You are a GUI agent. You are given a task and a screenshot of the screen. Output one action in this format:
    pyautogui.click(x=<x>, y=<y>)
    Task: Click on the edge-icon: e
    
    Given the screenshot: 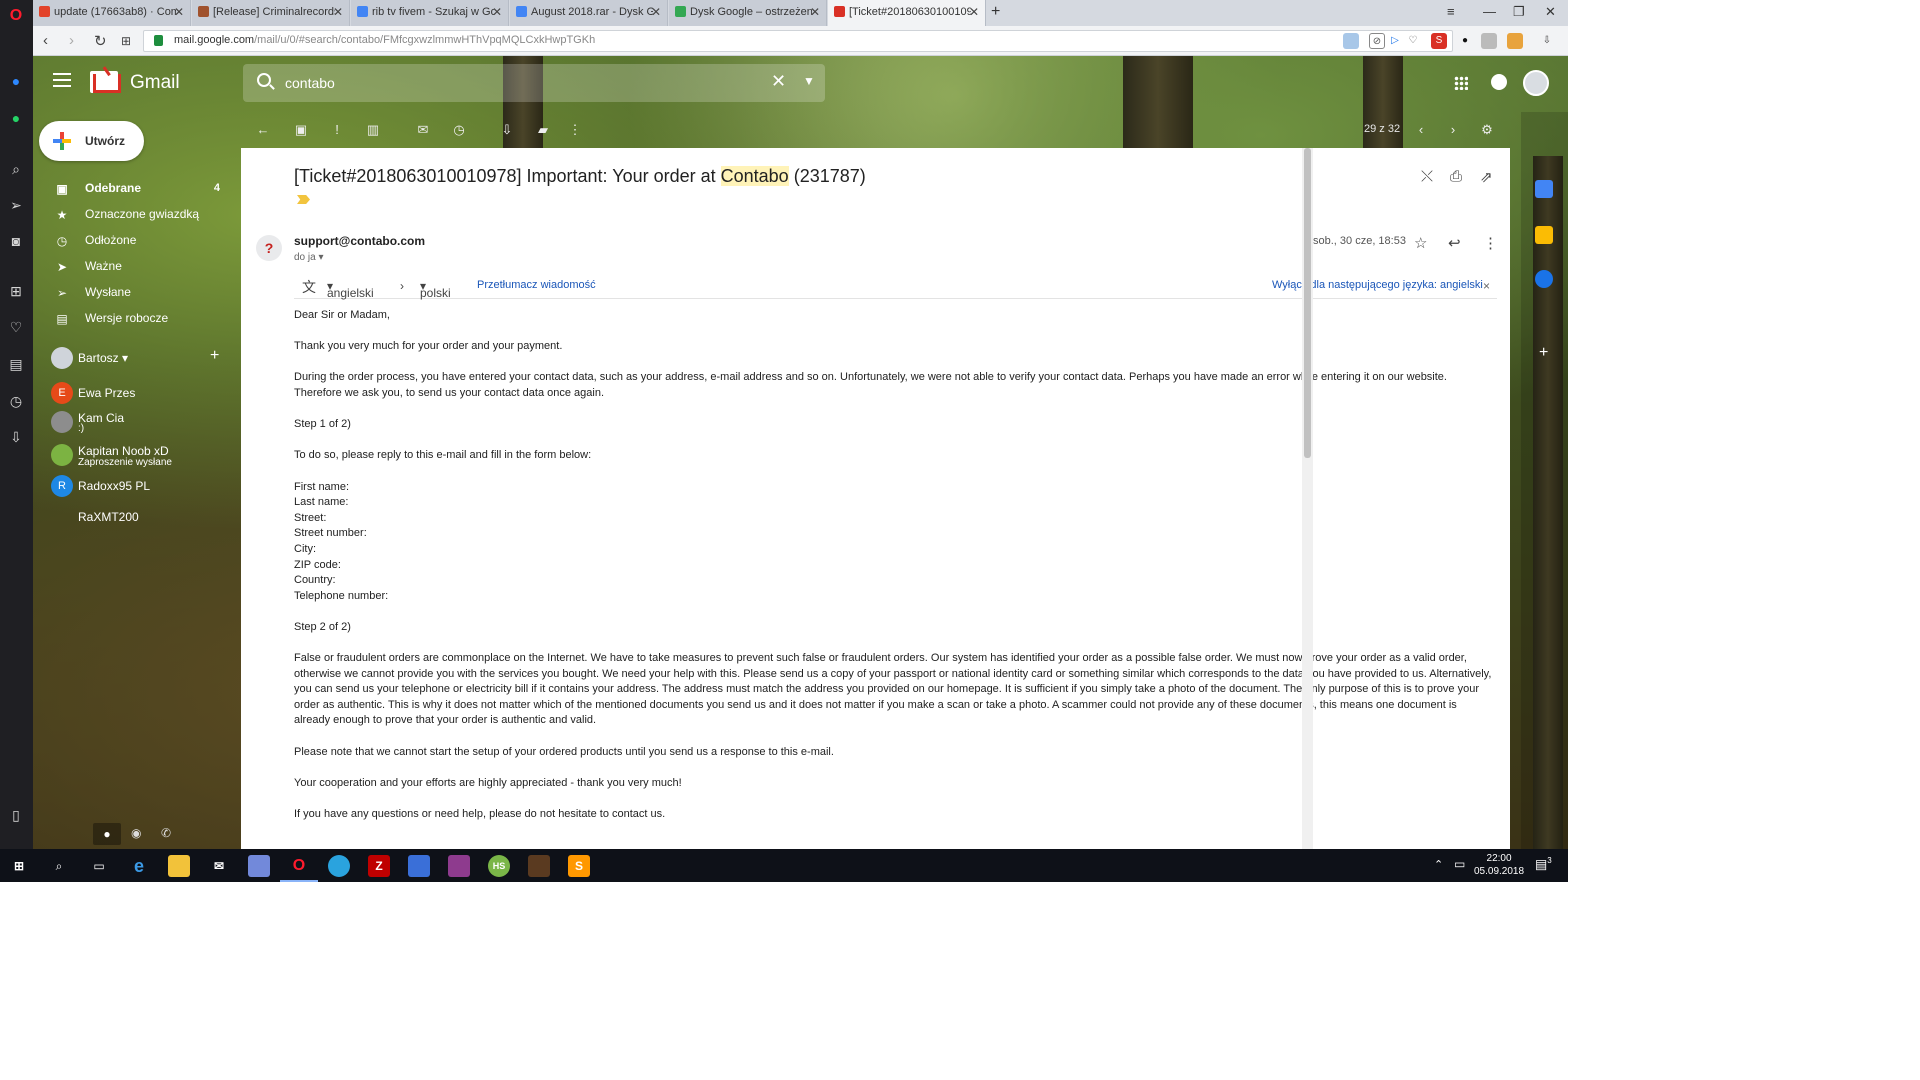 What is the action you would take?
    pyautogui.click(x=139, y=866)
    